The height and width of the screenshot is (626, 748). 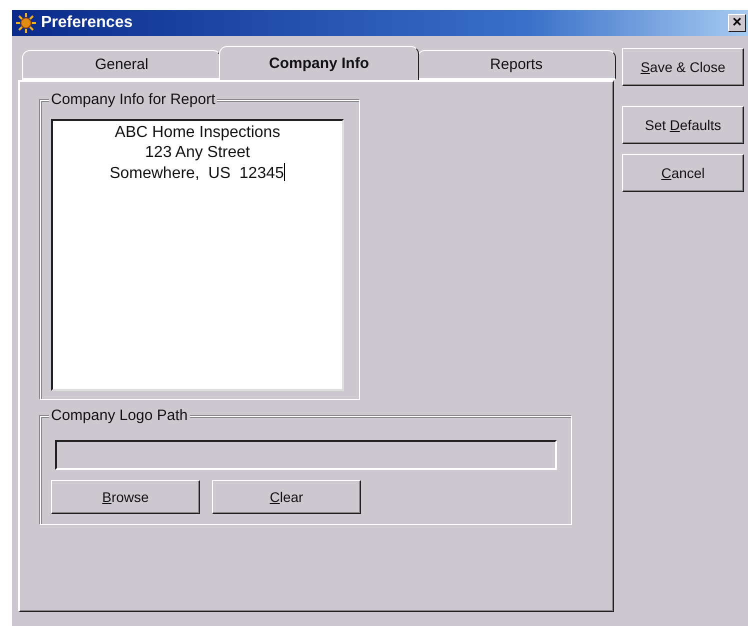 I want to click on group-label: Company Info for Report, so click(x=133, y=99).